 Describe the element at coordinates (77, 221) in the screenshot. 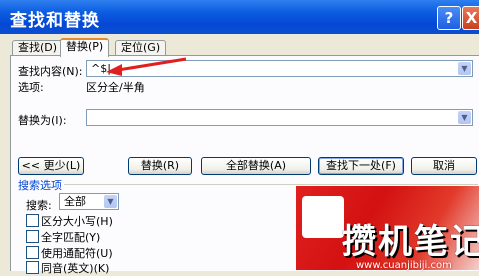

I see `match-case-label: 区分大小写(H)` at that location.